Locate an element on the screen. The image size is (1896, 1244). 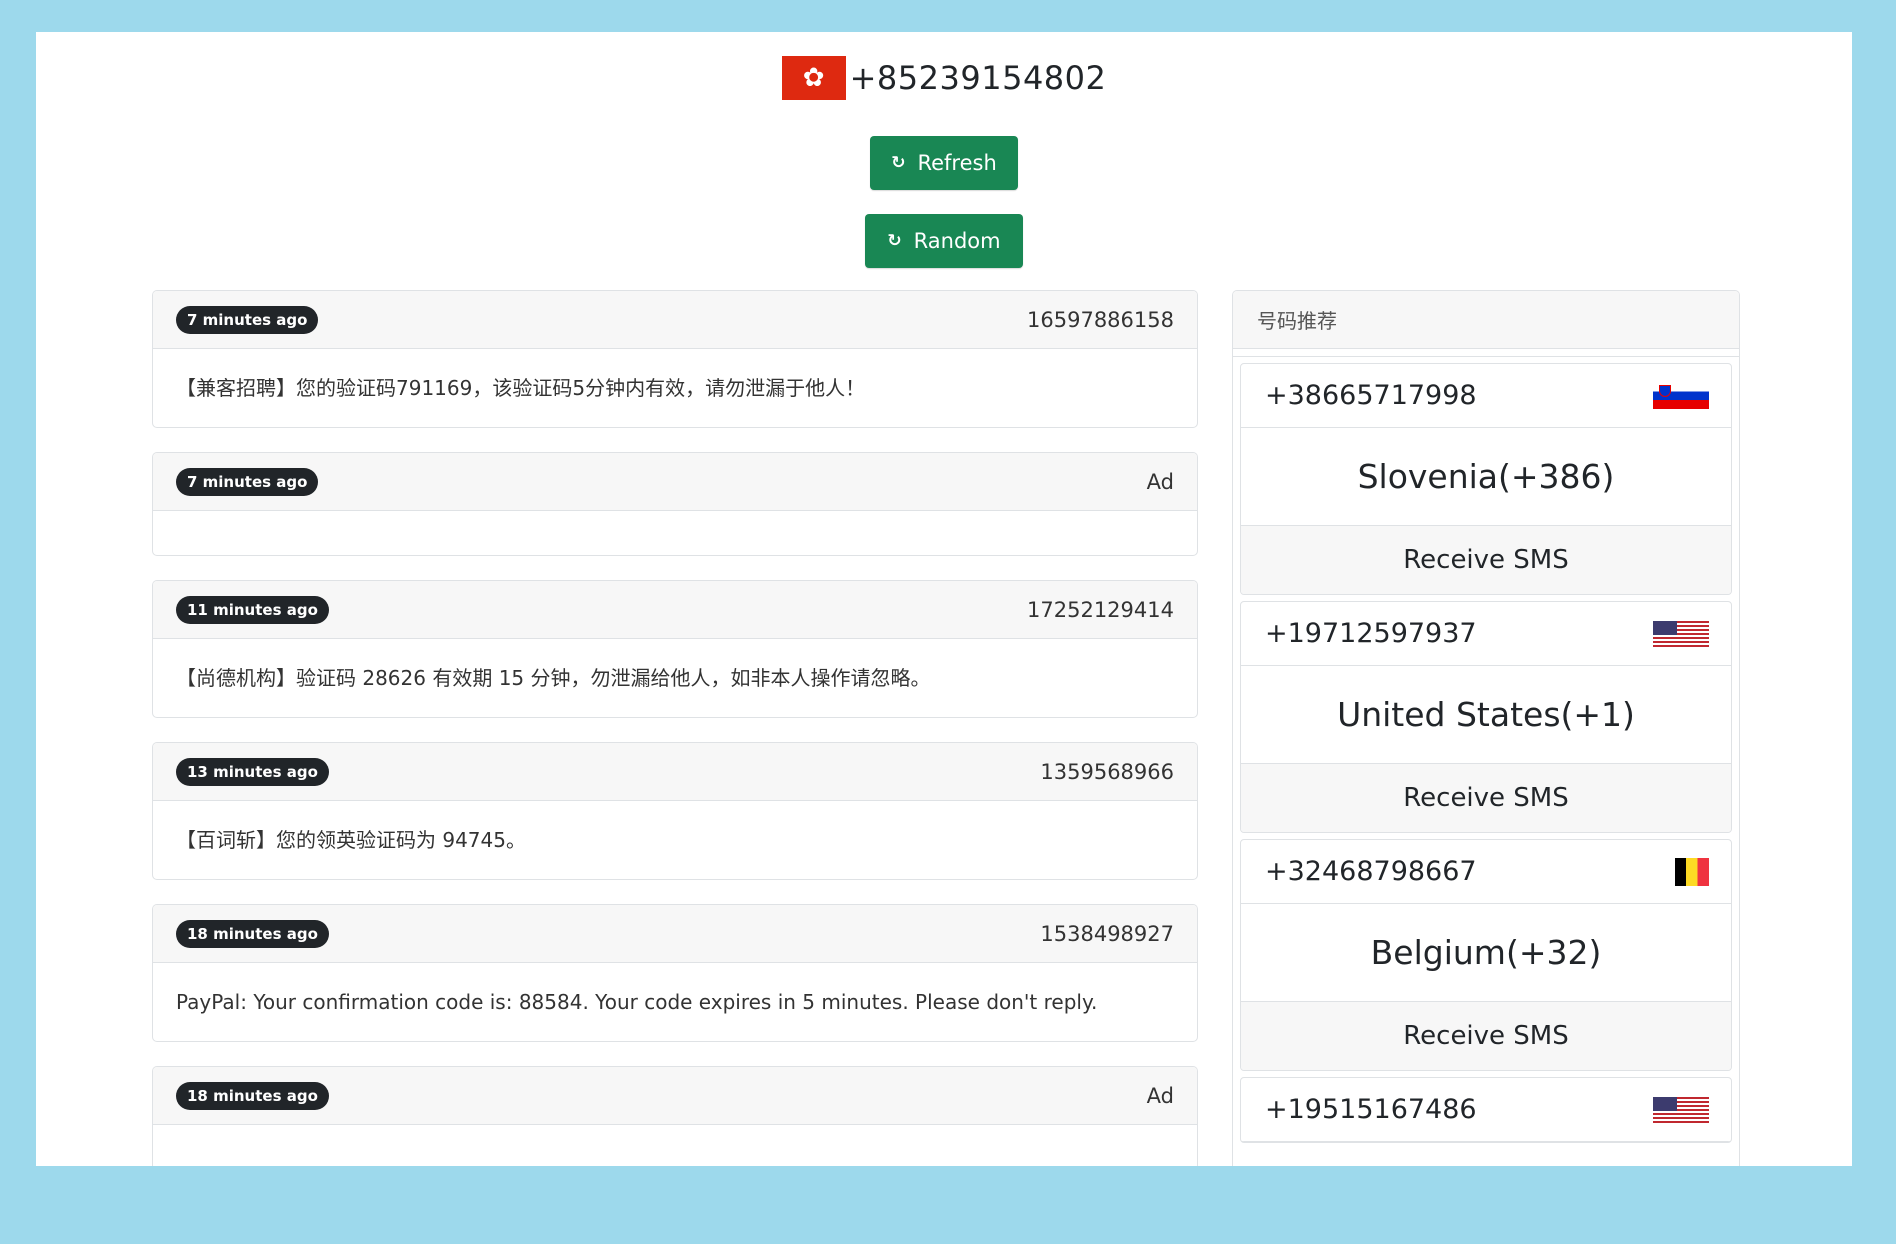
number-row: +19515167486 is located at coordinates (1486, 1110).